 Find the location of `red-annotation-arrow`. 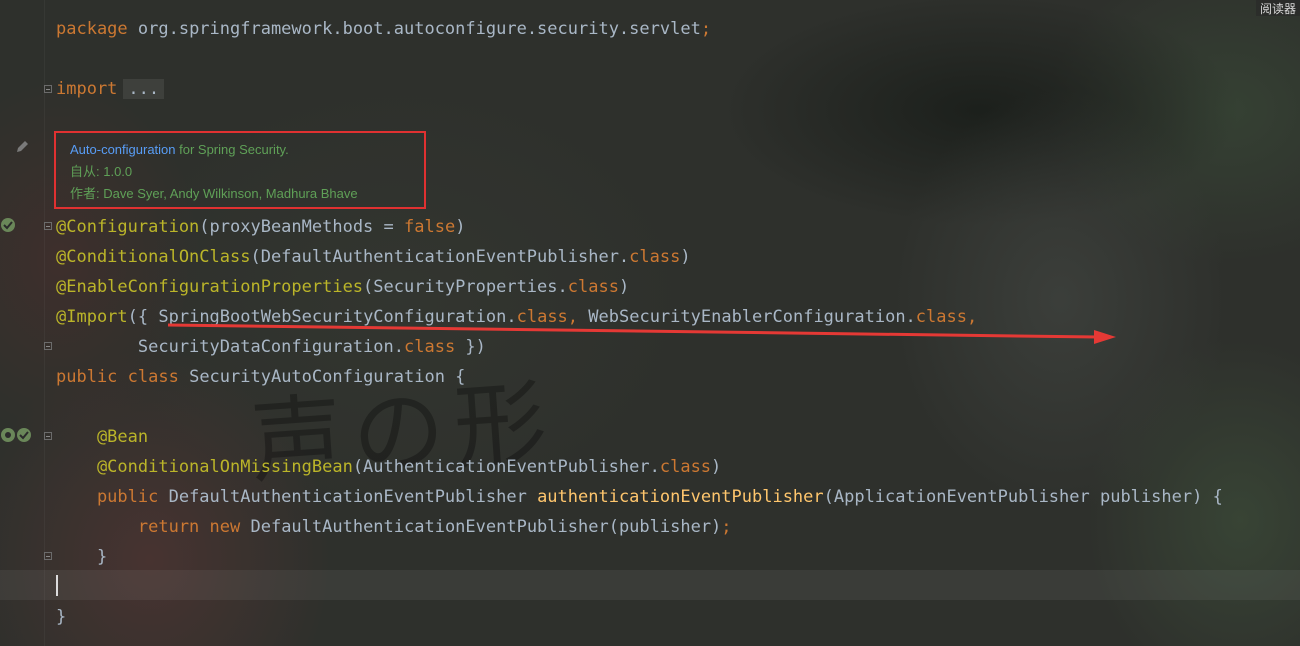

red-annotation-arrow is located at coordinates (641, 333).